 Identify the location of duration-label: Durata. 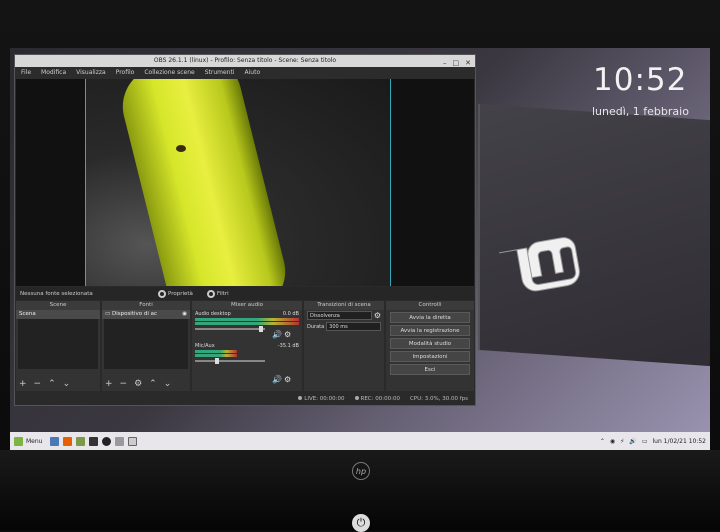
(316, 326).